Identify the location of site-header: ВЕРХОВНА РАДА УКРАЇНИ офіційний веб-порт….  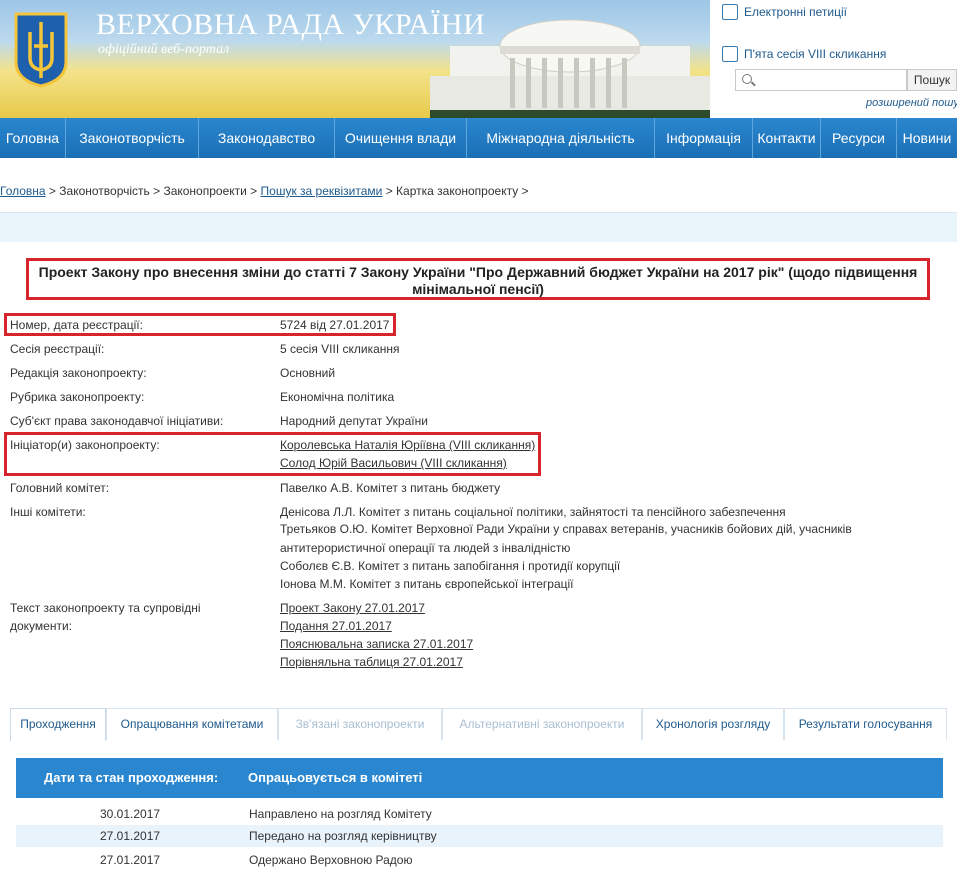
(478, 59).